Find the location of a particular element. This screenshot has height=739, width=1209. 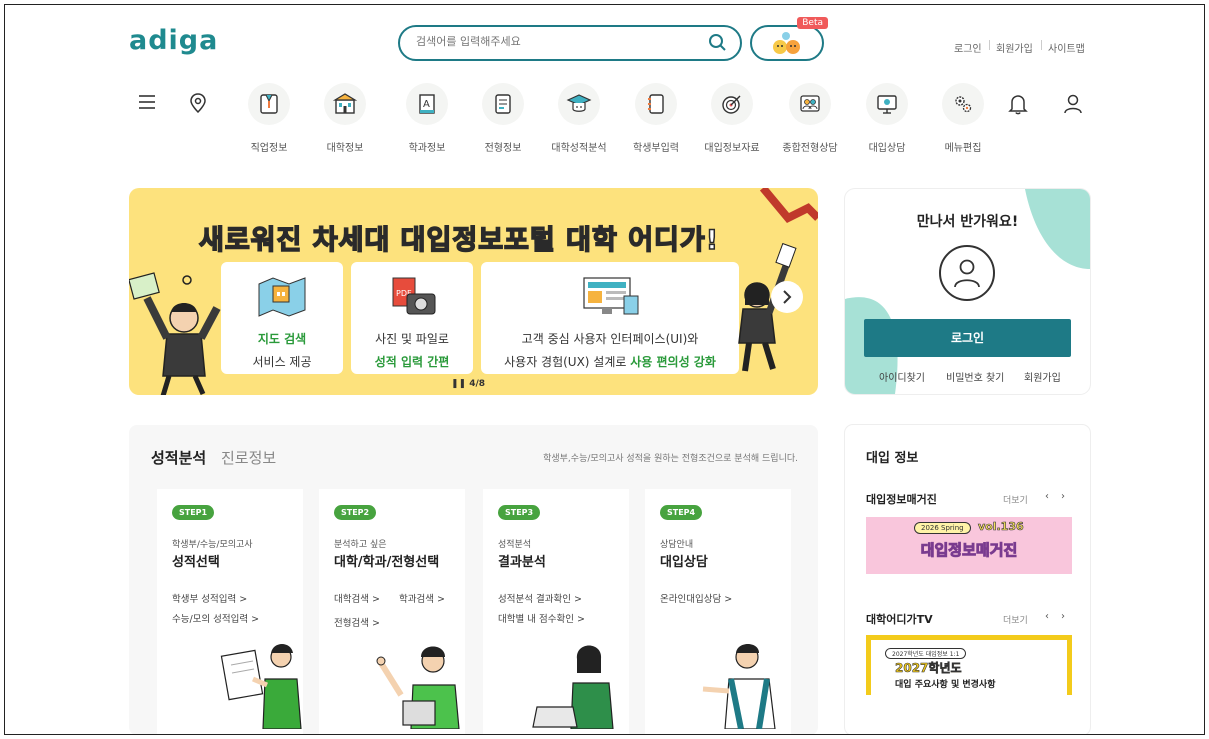

target-icon is located at coordinates (732, 104).